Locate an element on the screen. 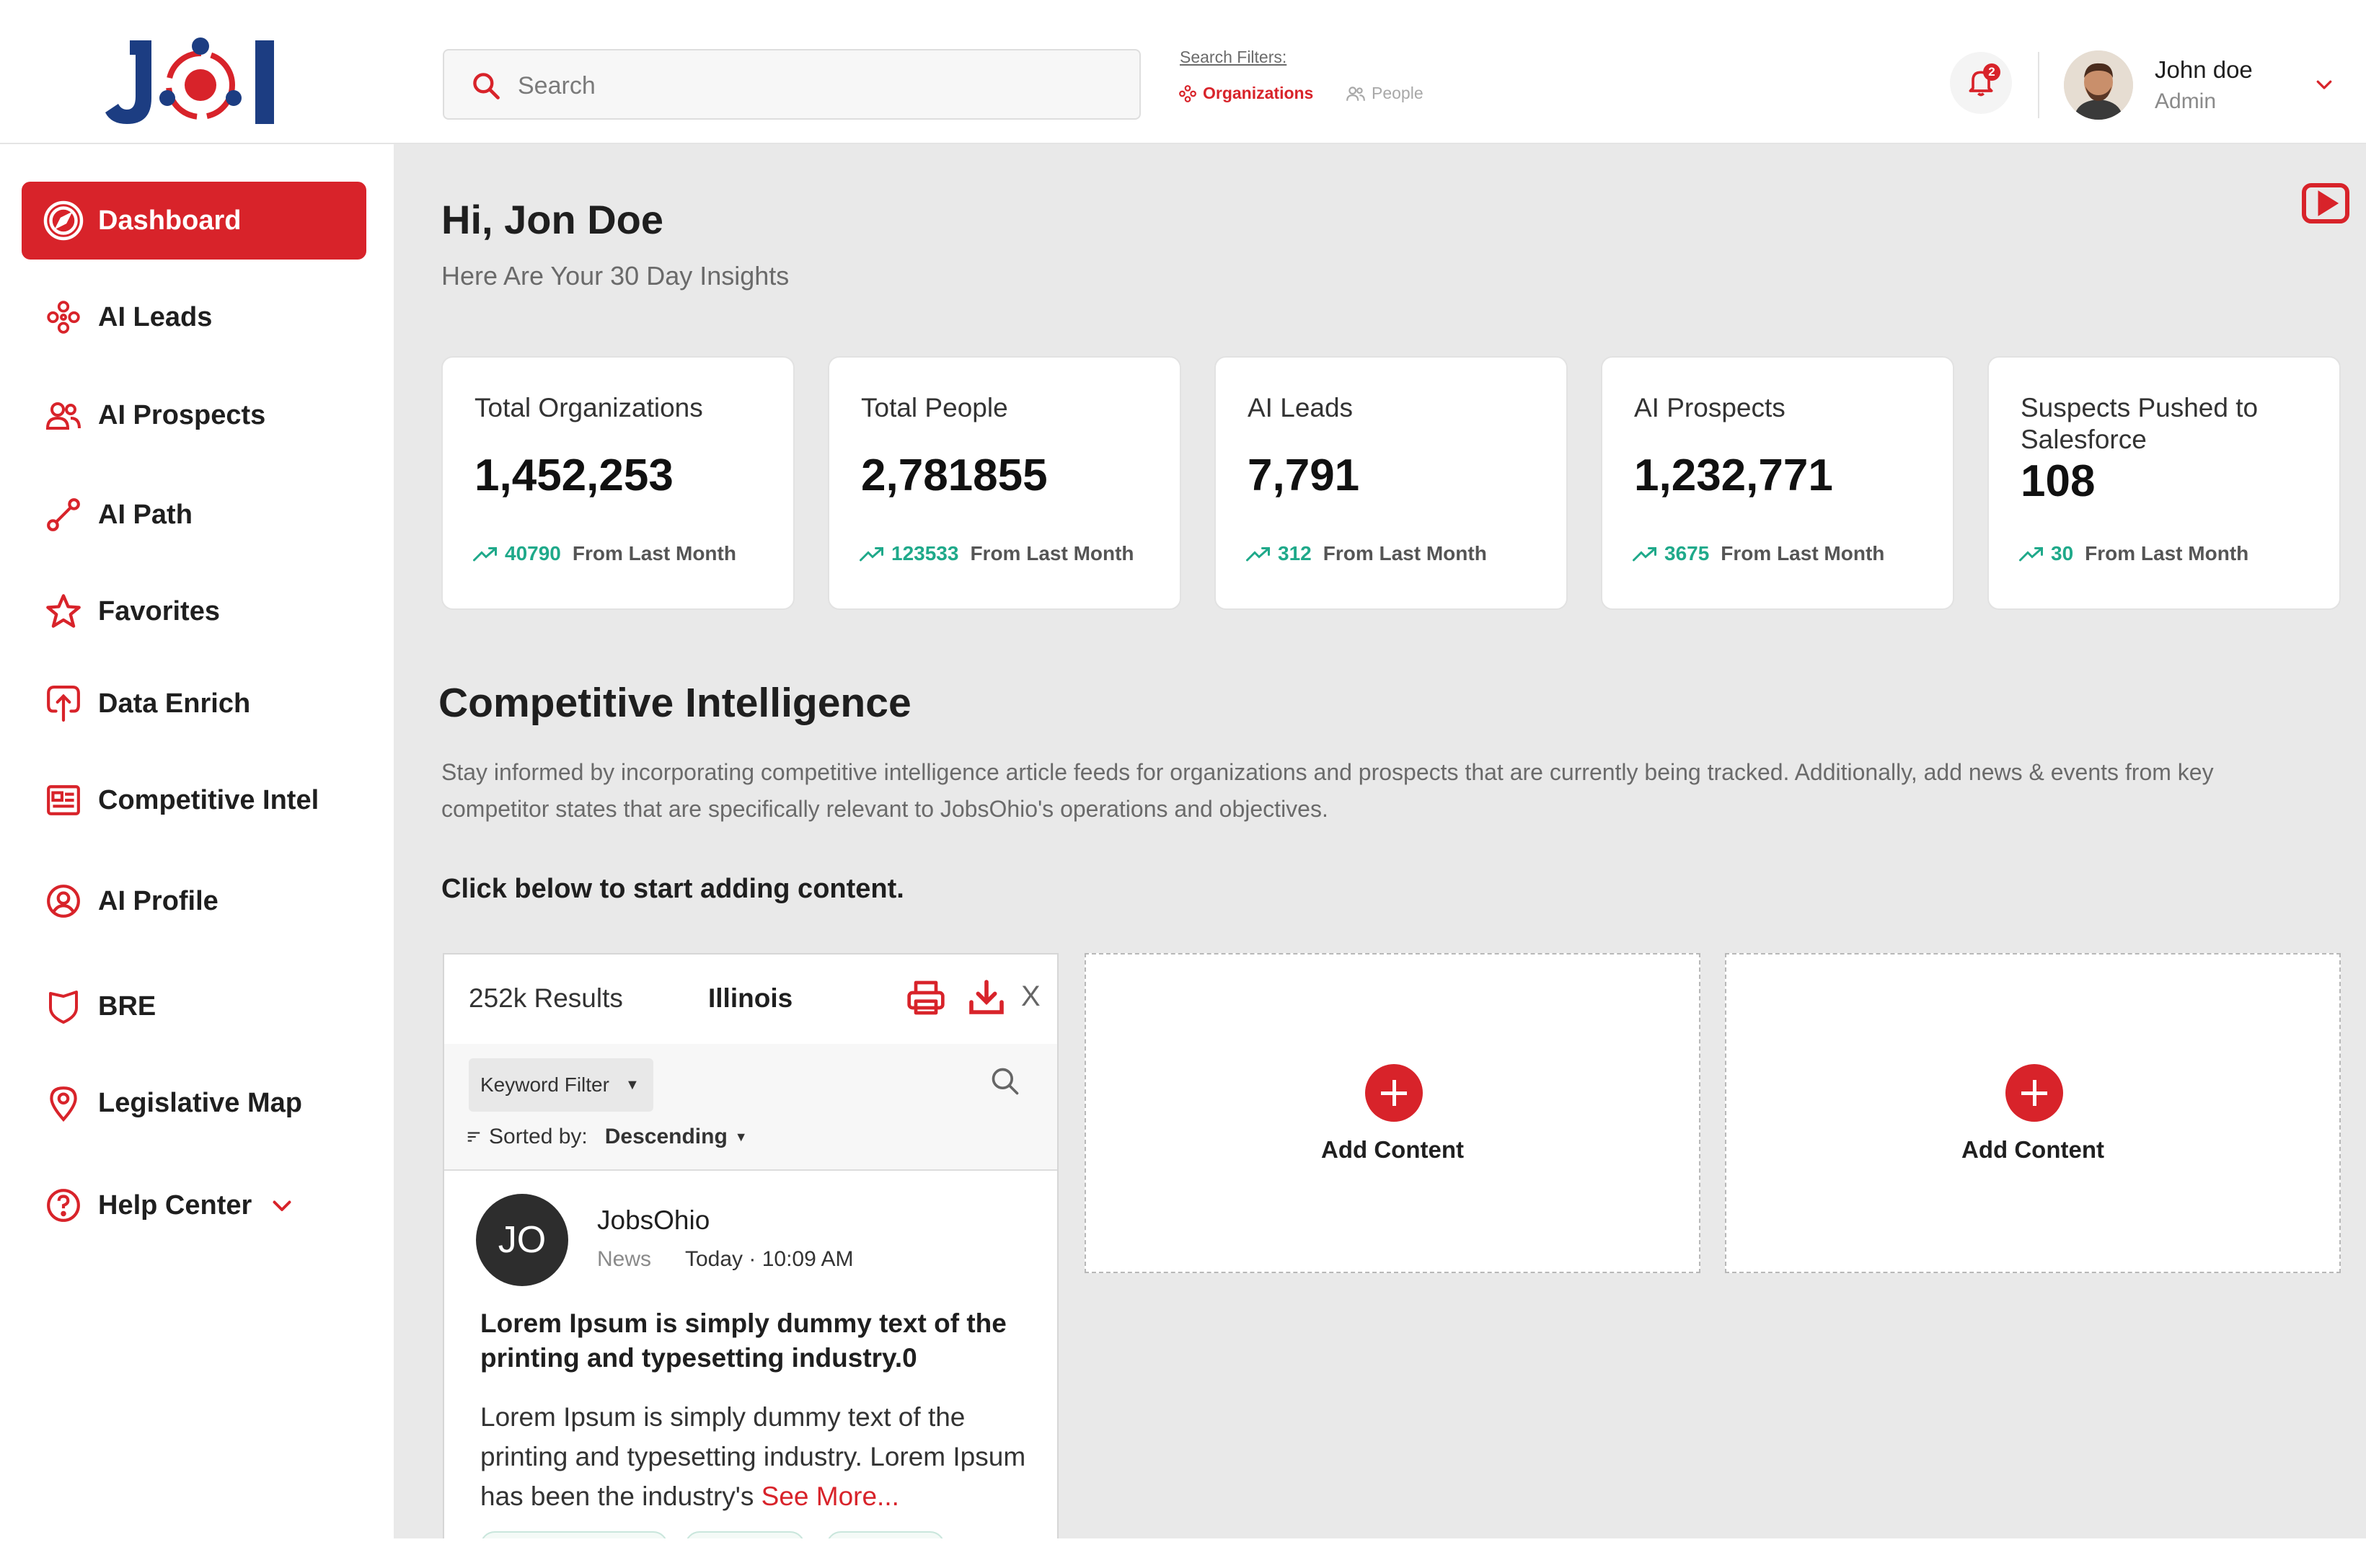  filter-people-label: People is located at coordinates (1397, 93).